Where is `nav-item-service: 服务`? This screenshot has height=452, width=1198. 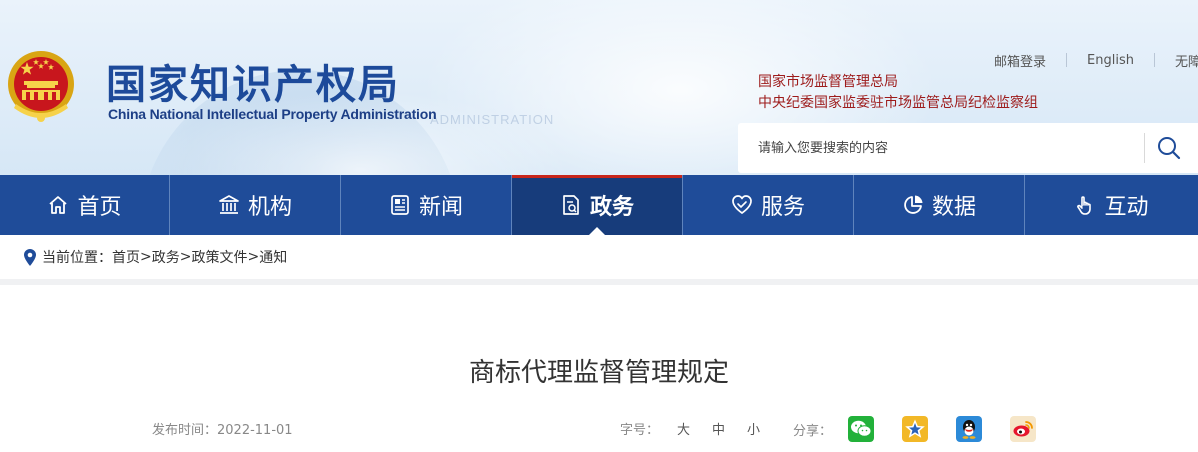 nav-item-service: 服务 is located at coordinates (768, 205).